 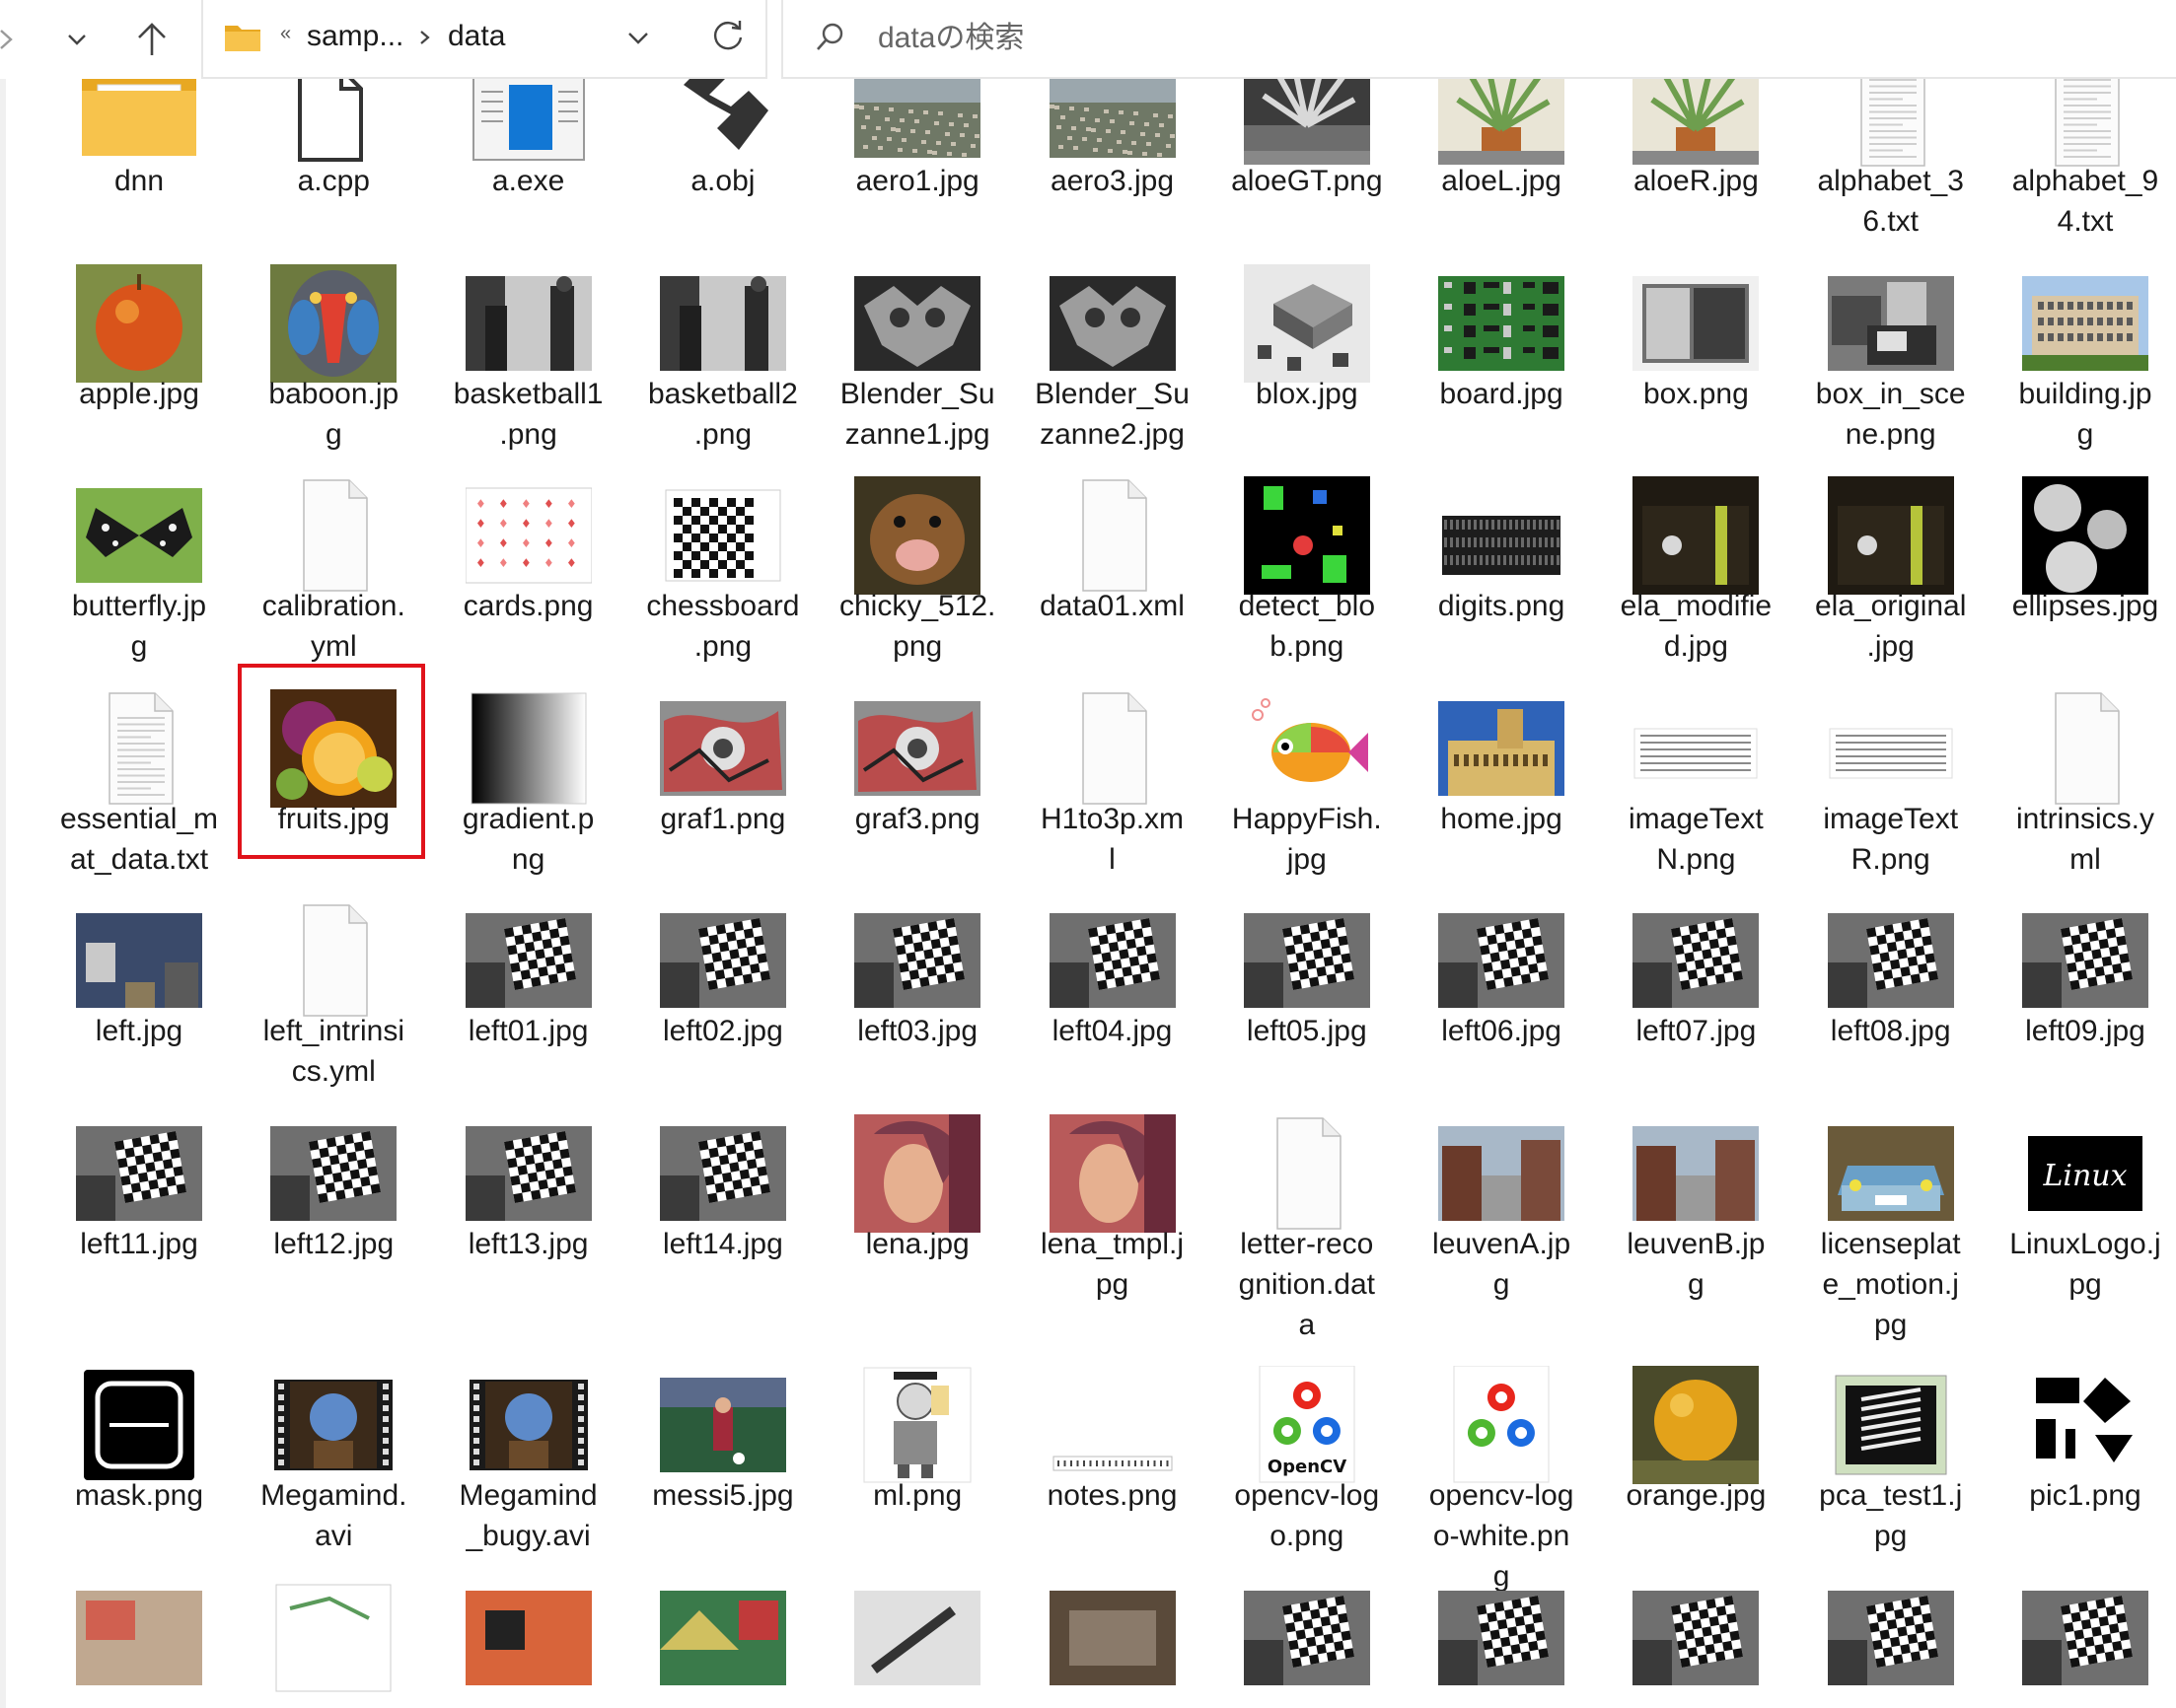 I want to click on file-item: essential_m at_data.txt, so click(x=139, y=763).